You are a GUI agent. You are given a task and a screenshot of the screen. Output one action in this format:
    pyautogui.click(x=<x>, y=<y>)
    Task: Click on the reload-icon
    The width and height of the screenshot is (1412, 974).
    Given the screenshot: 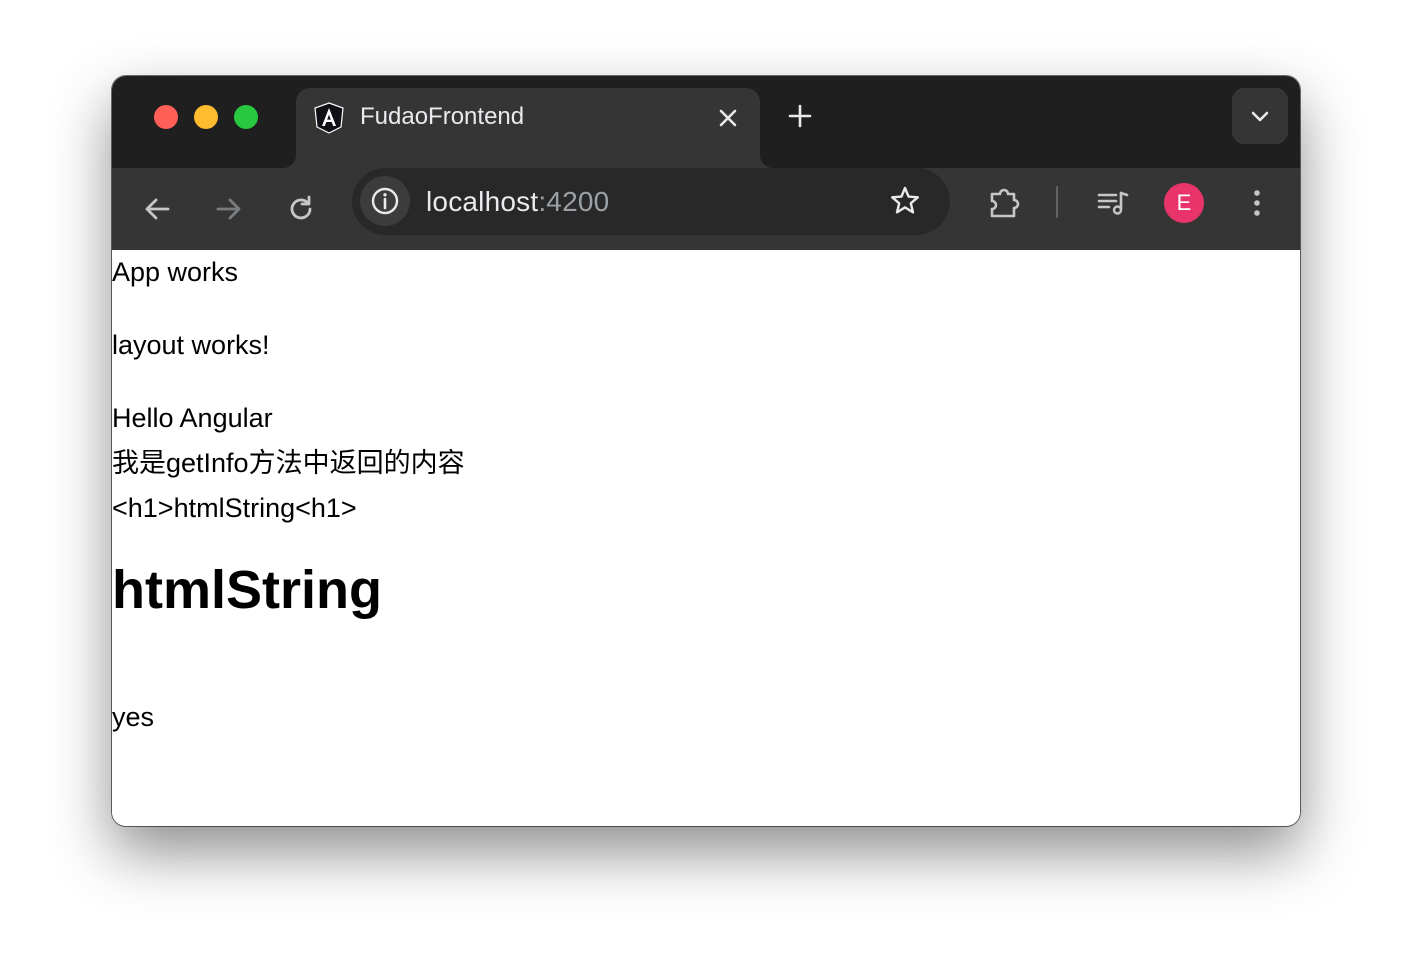 What is the action you would take?
    pyautogui.click(x=301, y=207)
    